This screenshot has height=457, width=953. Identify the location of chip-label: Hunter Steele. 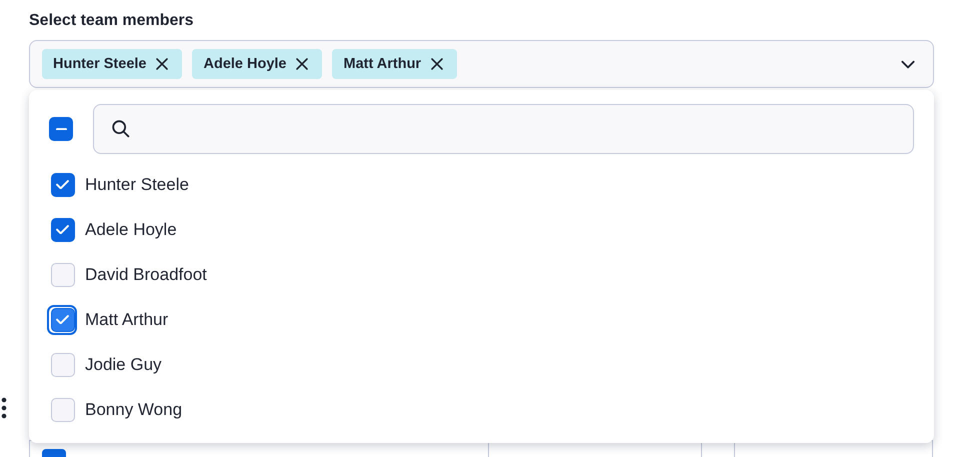
(99, 64).